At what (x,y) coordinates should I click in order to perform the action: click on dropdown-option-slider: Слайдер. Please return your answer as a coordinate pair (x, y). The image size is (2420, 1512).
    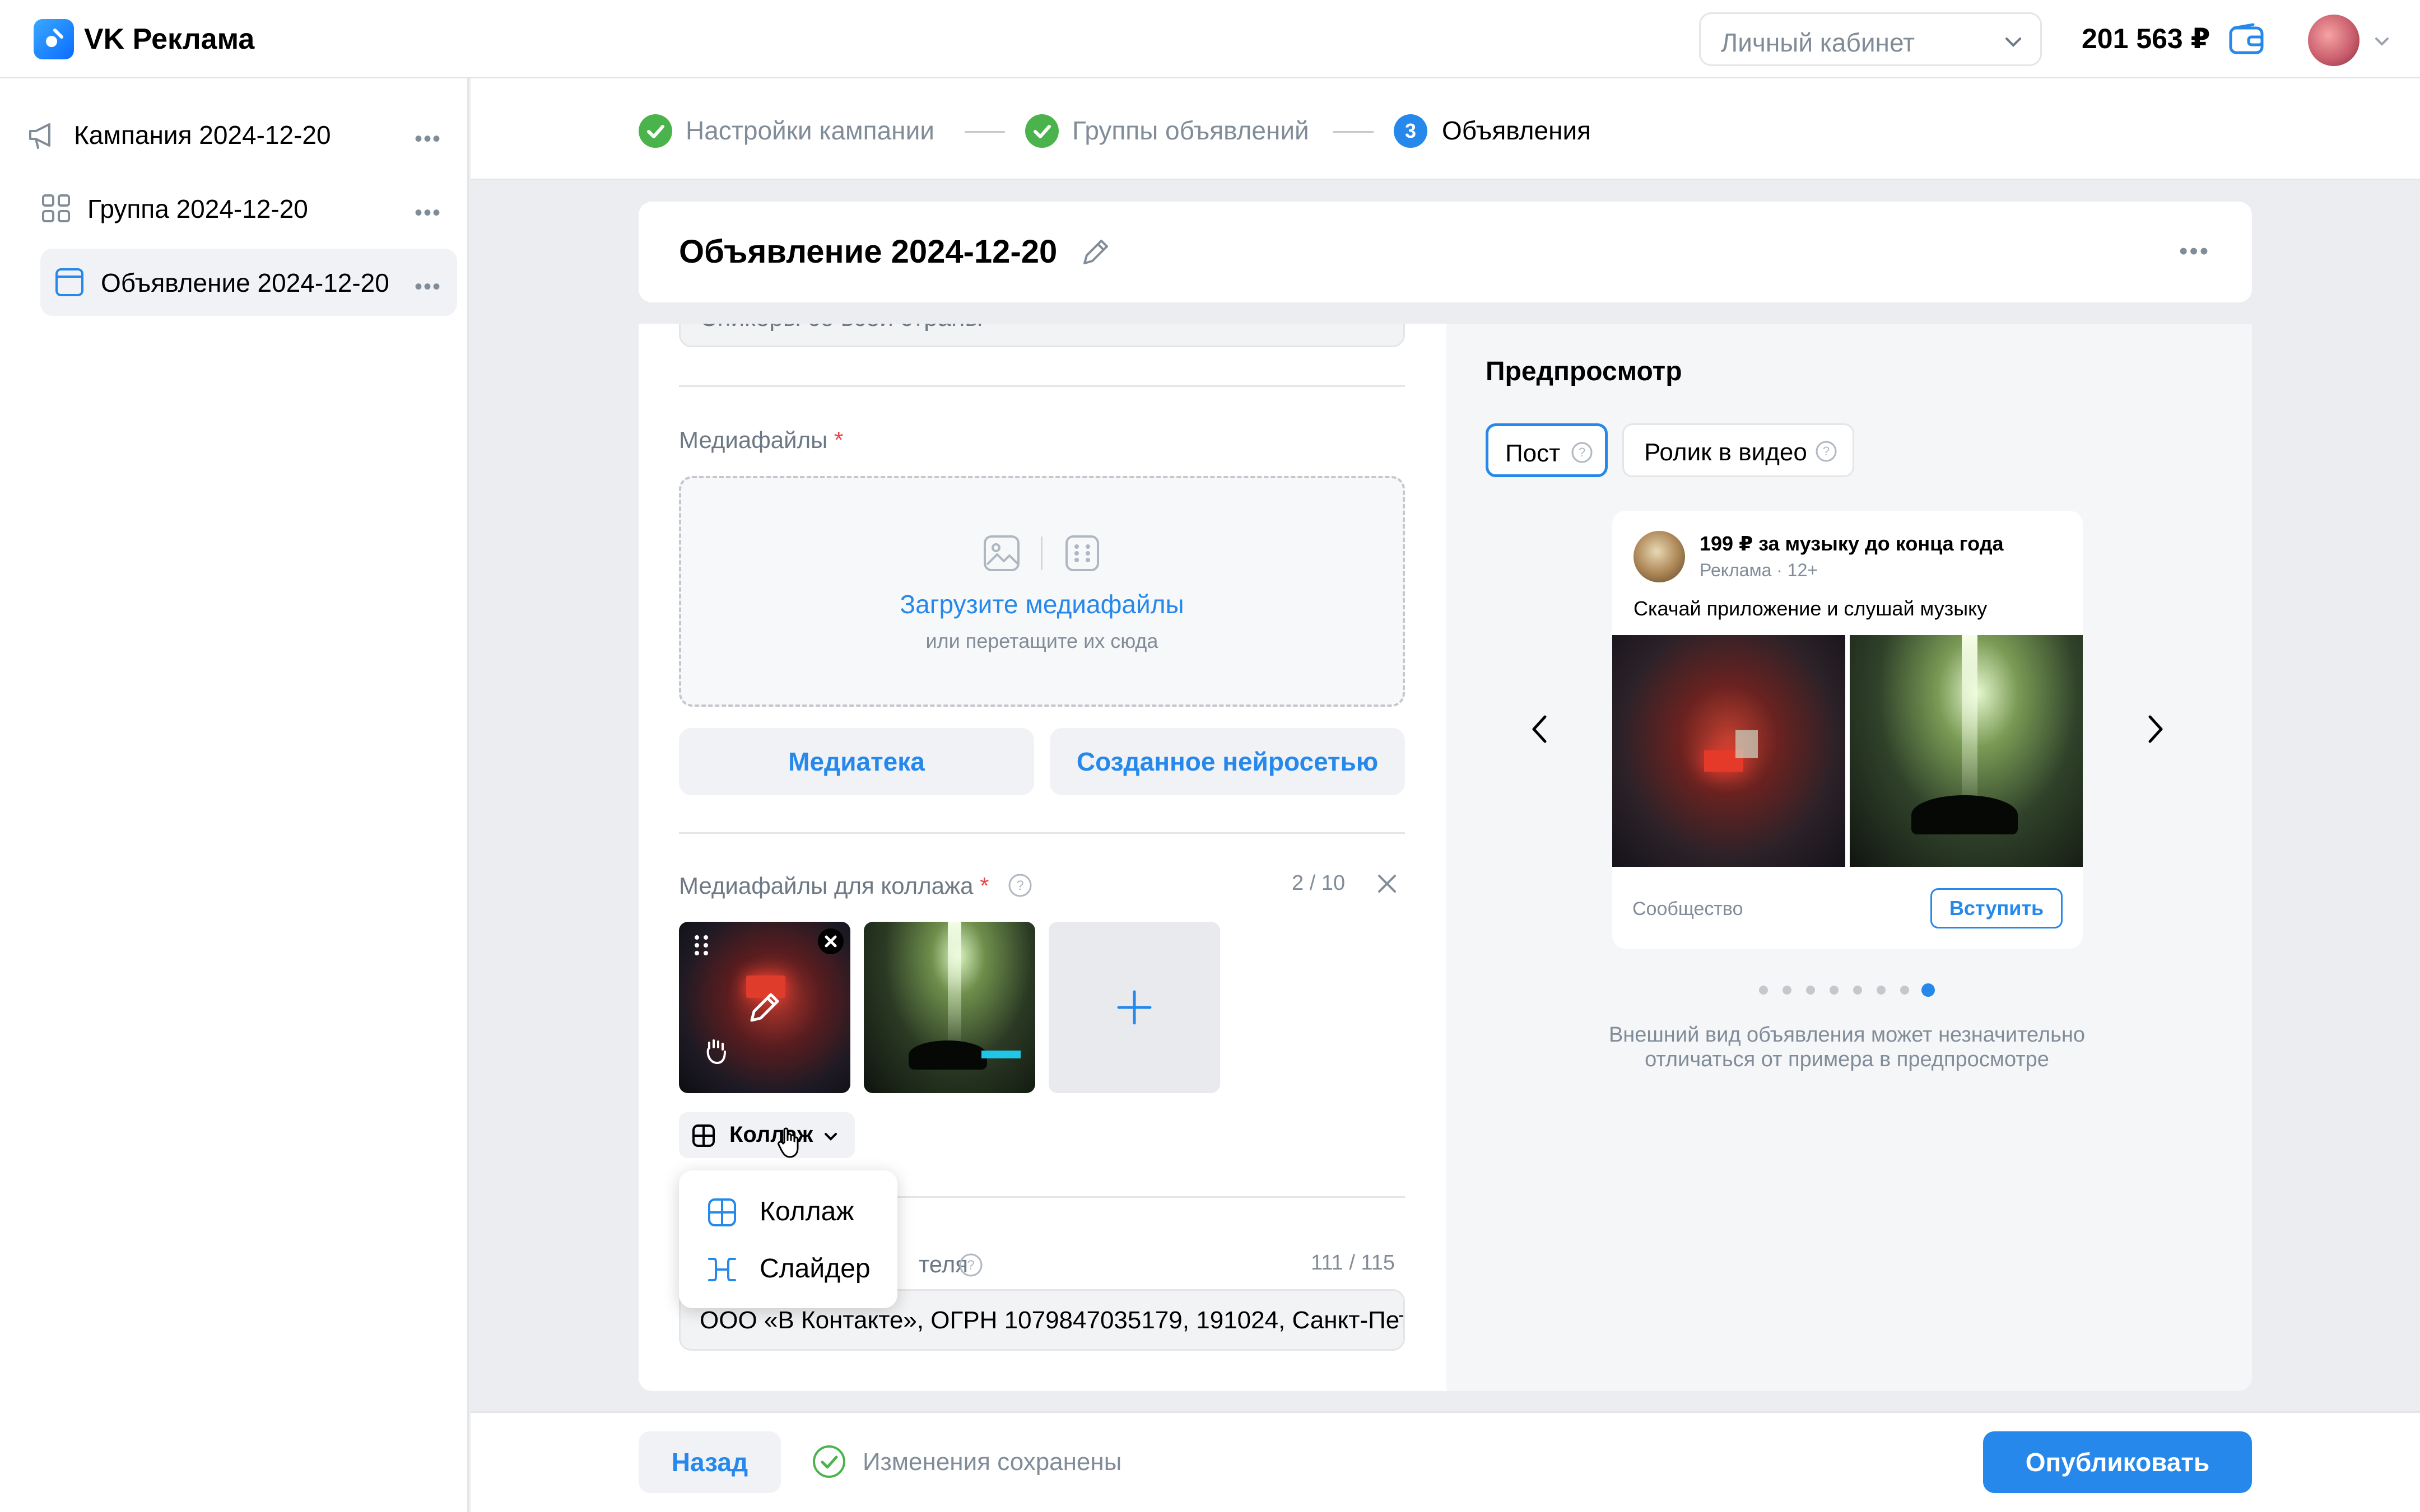
    Looking at the image, I should click on (788, 1268).